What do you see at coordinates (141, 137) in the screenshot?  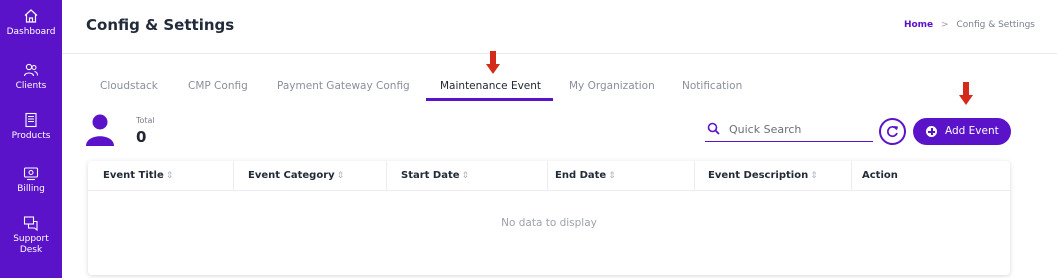 I see `total-count: 0` at bounding box center [141, 137].